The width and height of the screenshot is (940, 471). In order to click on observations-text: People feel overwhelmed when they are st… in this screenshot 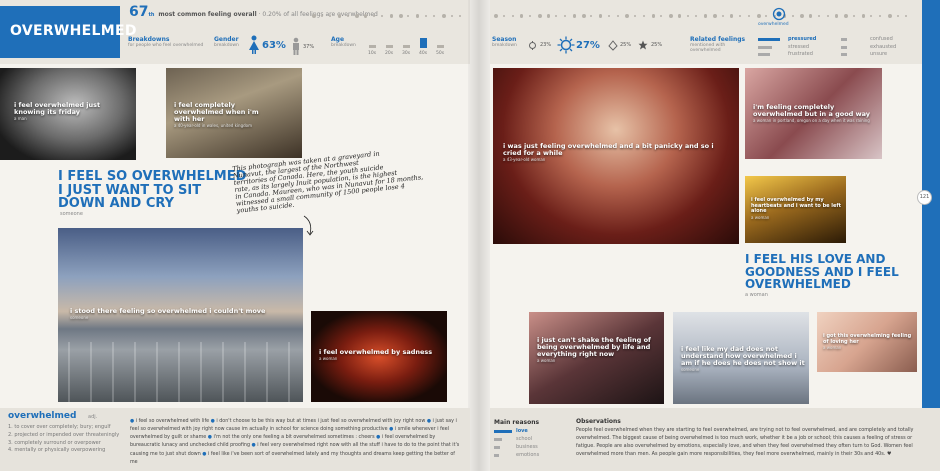, I will do `click(745, 442)`.